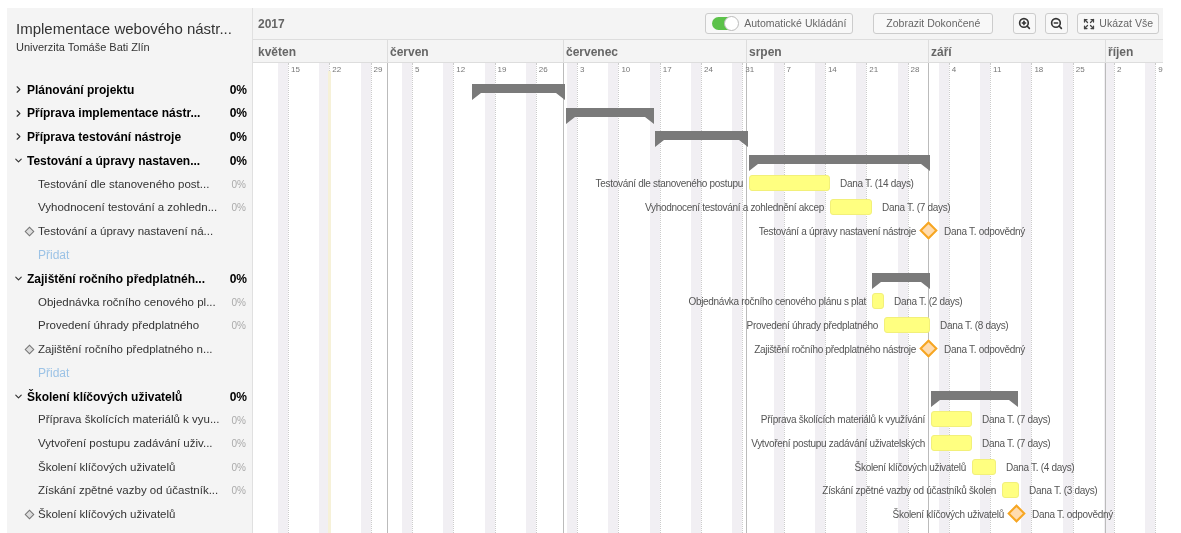 The image size is (1181, 533). What do you see at coordinates (502, 70) in the screenshot?
I see `day-label: 19` at bounding box center [502, 70].